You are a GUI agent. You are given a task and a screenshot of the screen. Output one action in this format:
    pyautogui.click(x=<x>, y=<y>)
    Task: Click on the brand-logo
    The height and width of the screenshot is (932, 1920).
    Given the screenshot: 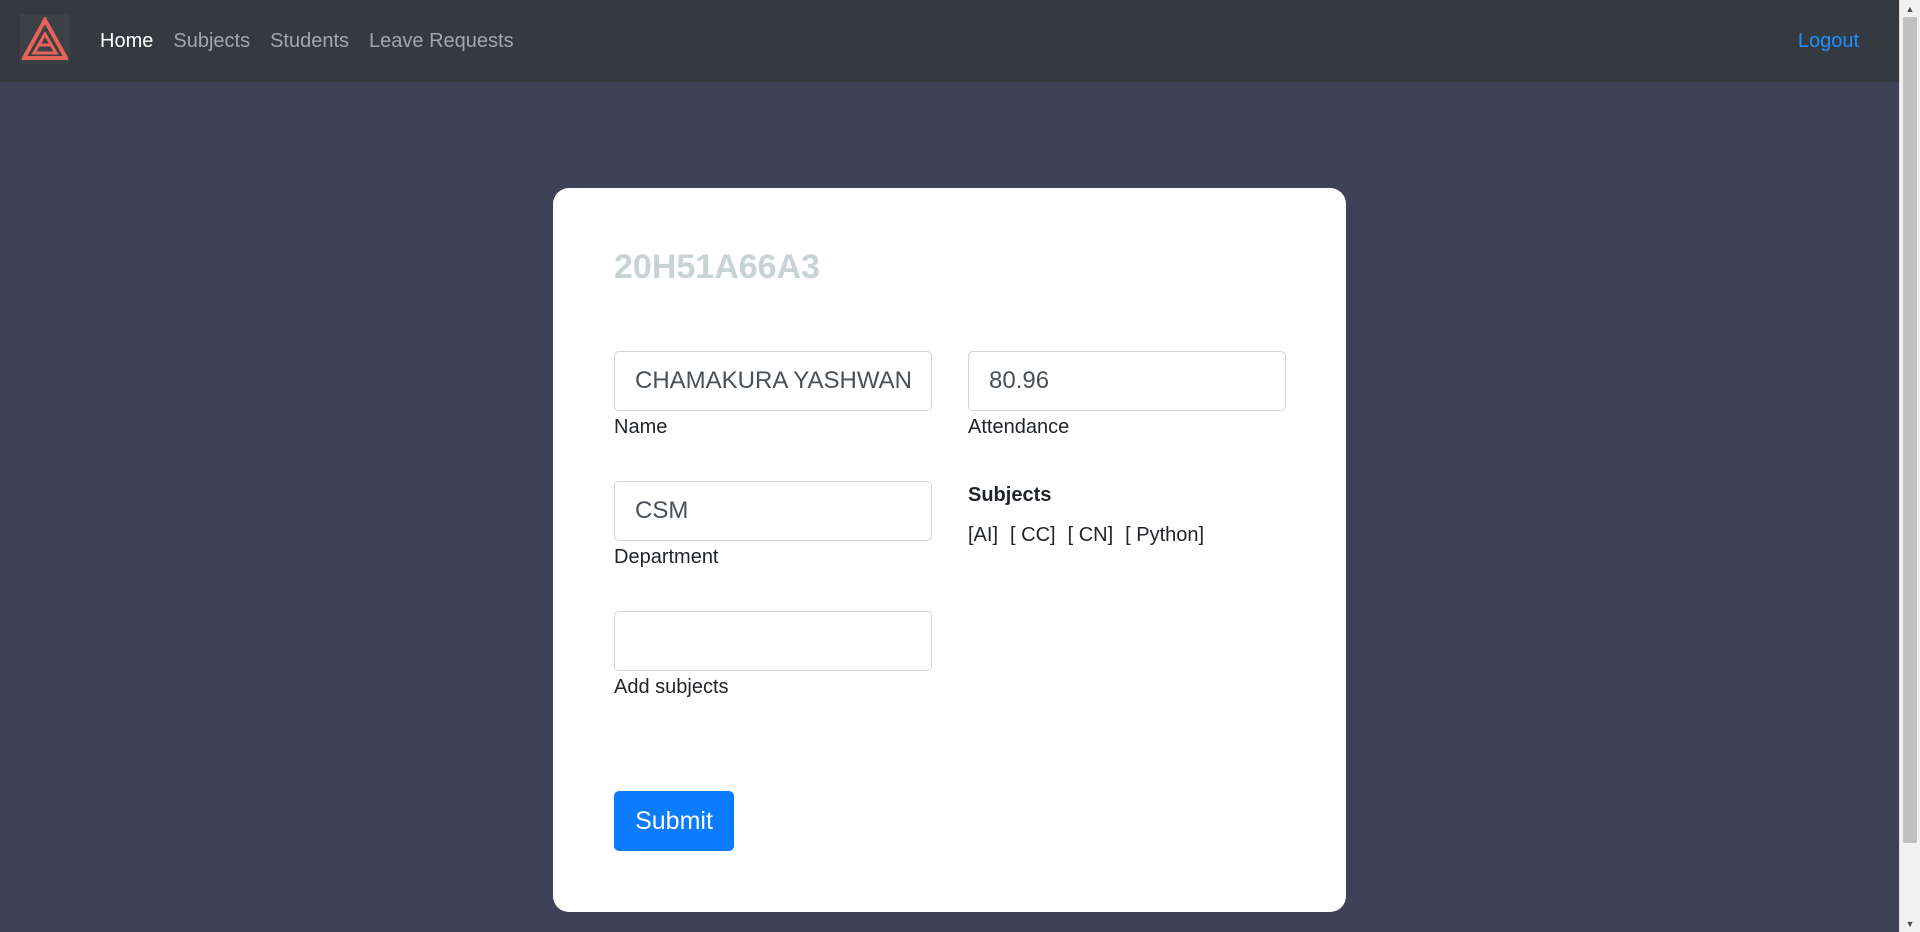 What is the action you would take?
    pyautogui.click(x=45, y=39)
    